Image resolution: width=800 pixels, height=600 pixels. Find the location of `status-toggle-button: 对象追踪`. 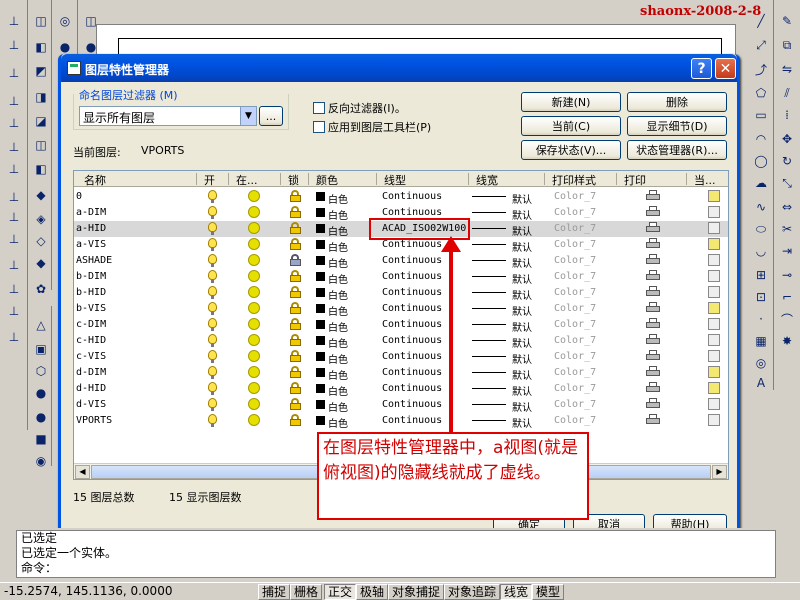

status-toggle-button: 对象追踪 is located at coordinates (472, 592).